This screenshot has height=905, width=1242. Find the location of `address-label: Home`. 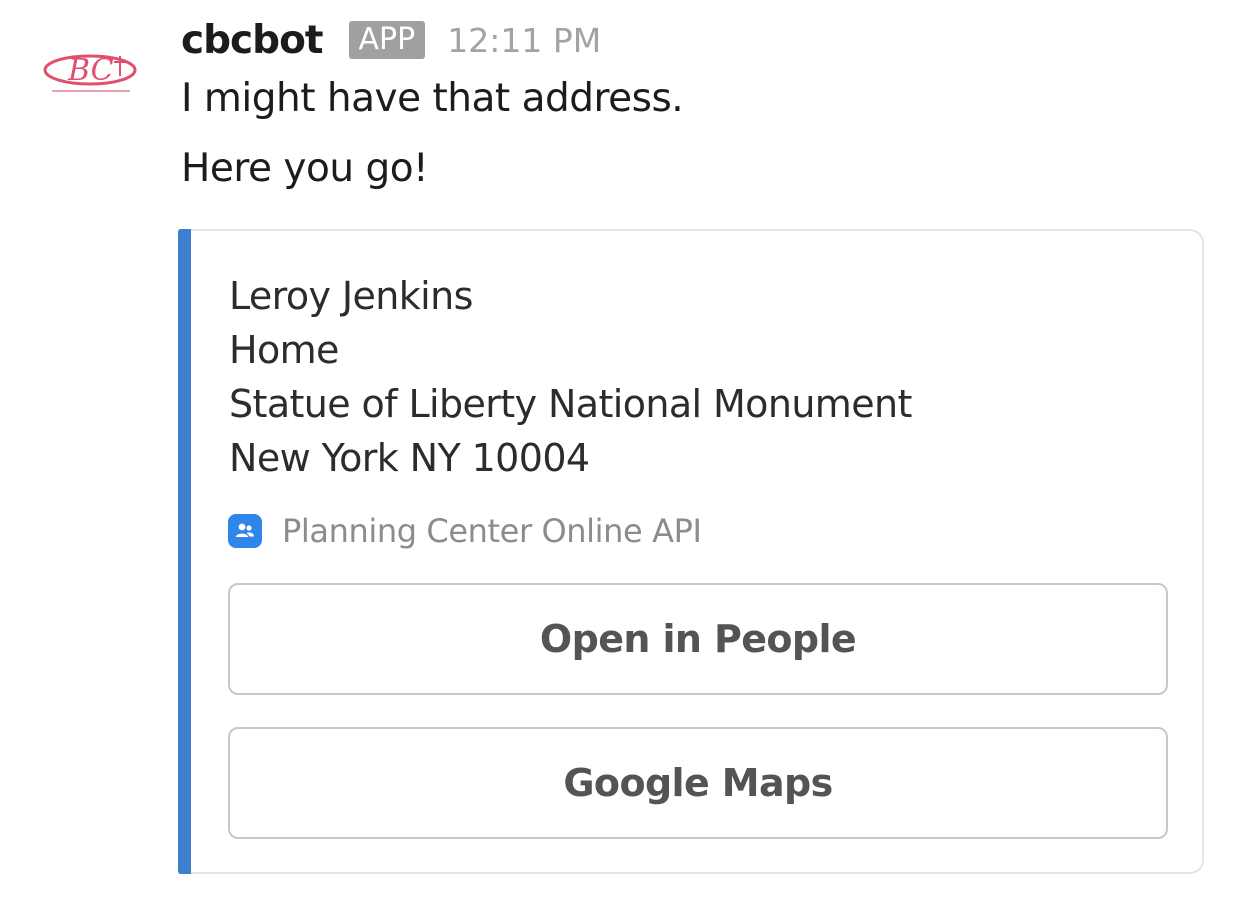

address-label: Home is located at coordinates (284, 350).